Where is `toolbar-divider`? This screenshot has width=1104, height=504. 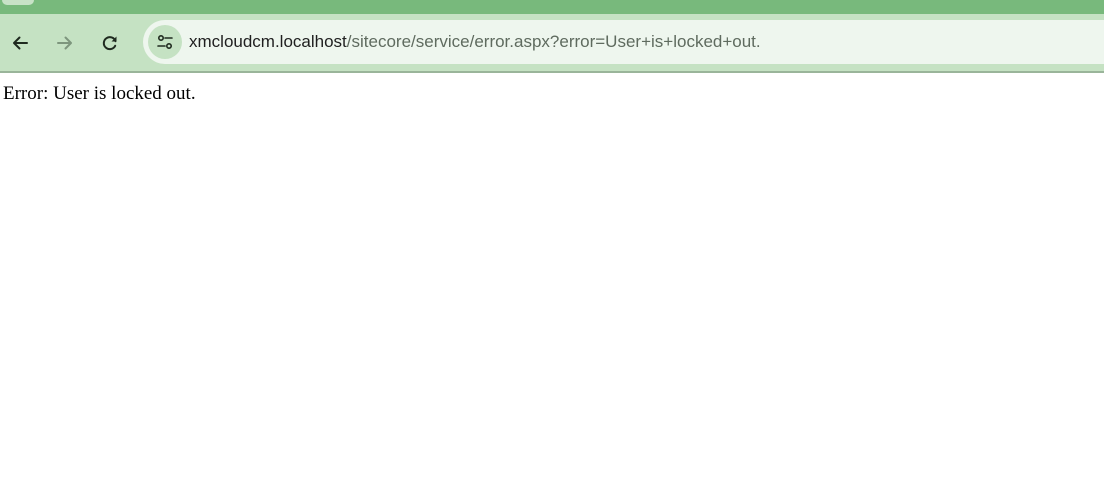
toolbar-divider is located at coordinates (552, 72).